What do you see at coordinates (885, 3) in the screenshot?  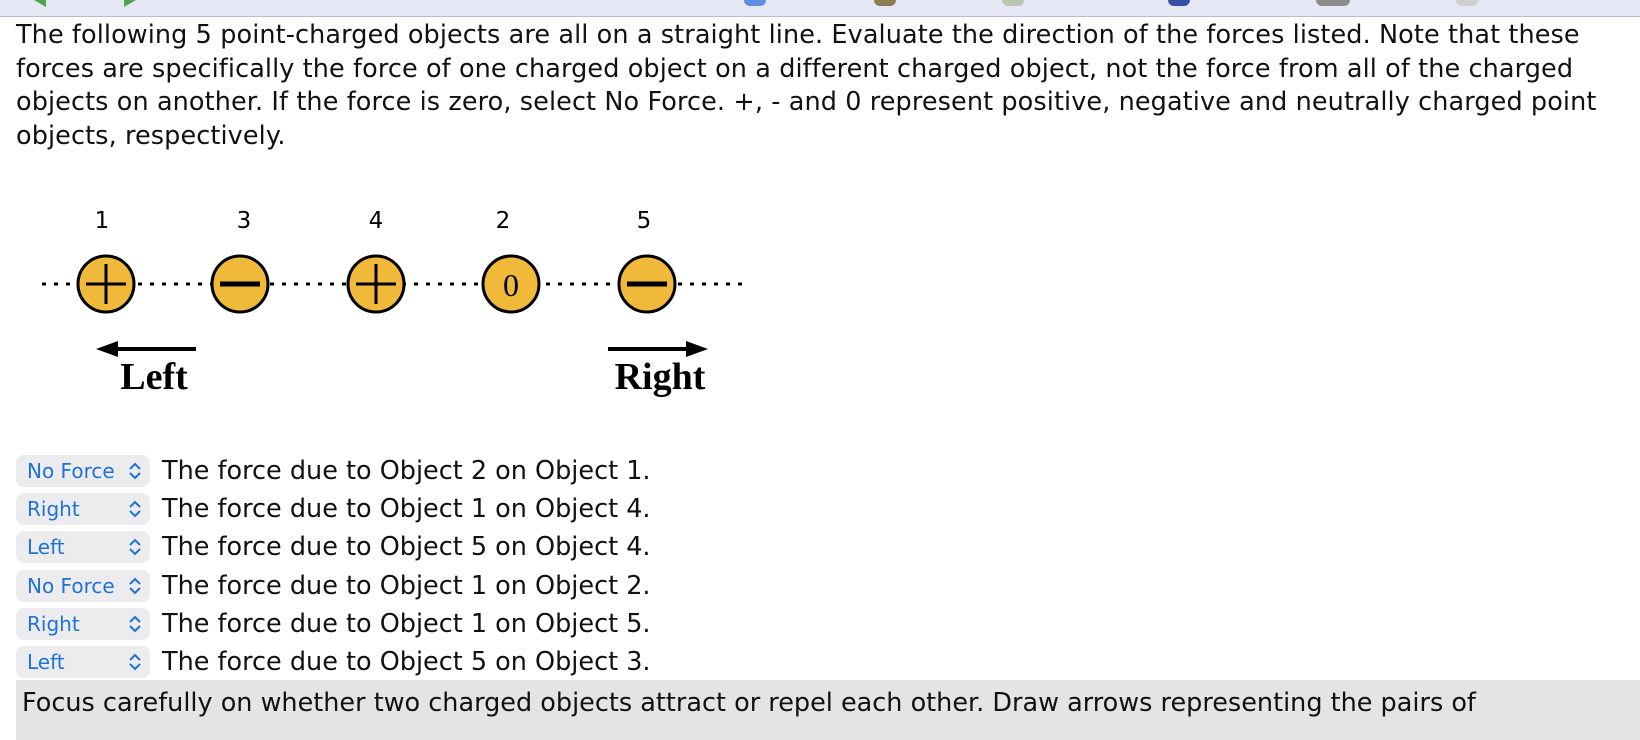 I see `folder-icon` at bounding box center [885, 3].